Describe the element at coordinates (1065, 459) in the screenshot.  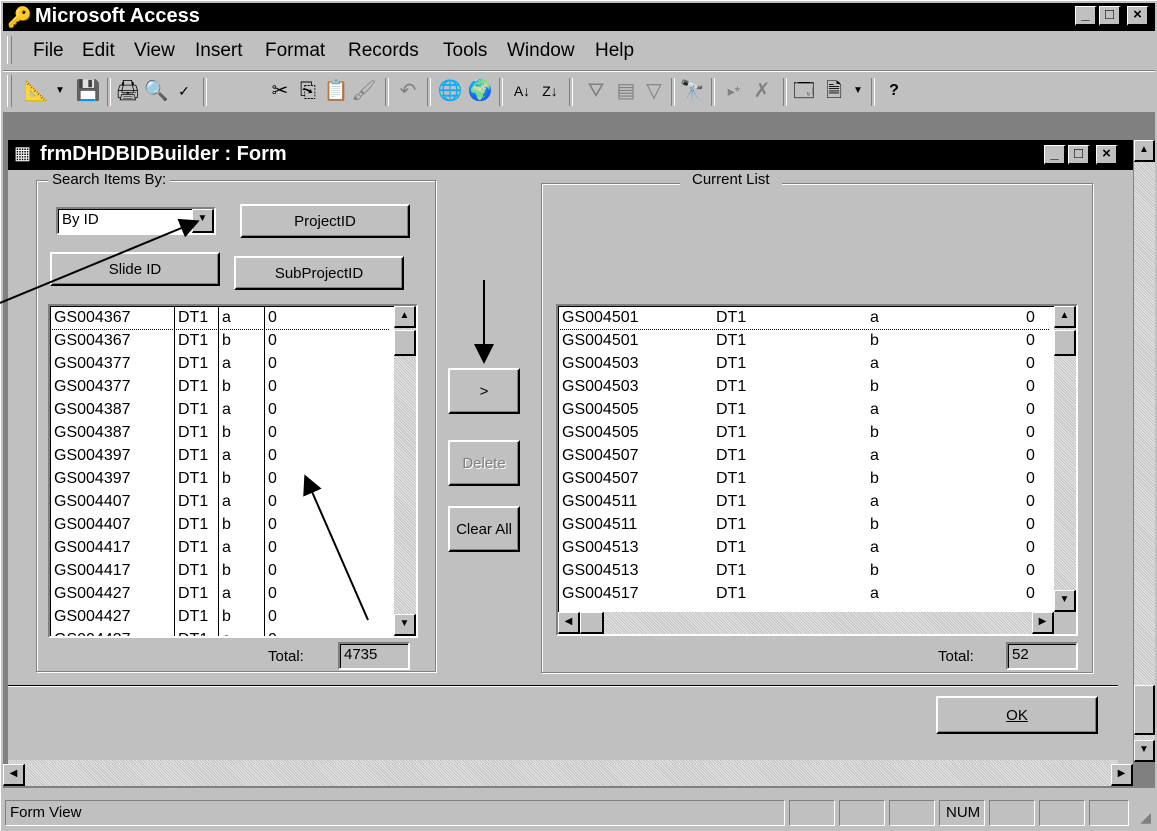
I see `current-list-vscrollbar: ▲ ▼` at that location.